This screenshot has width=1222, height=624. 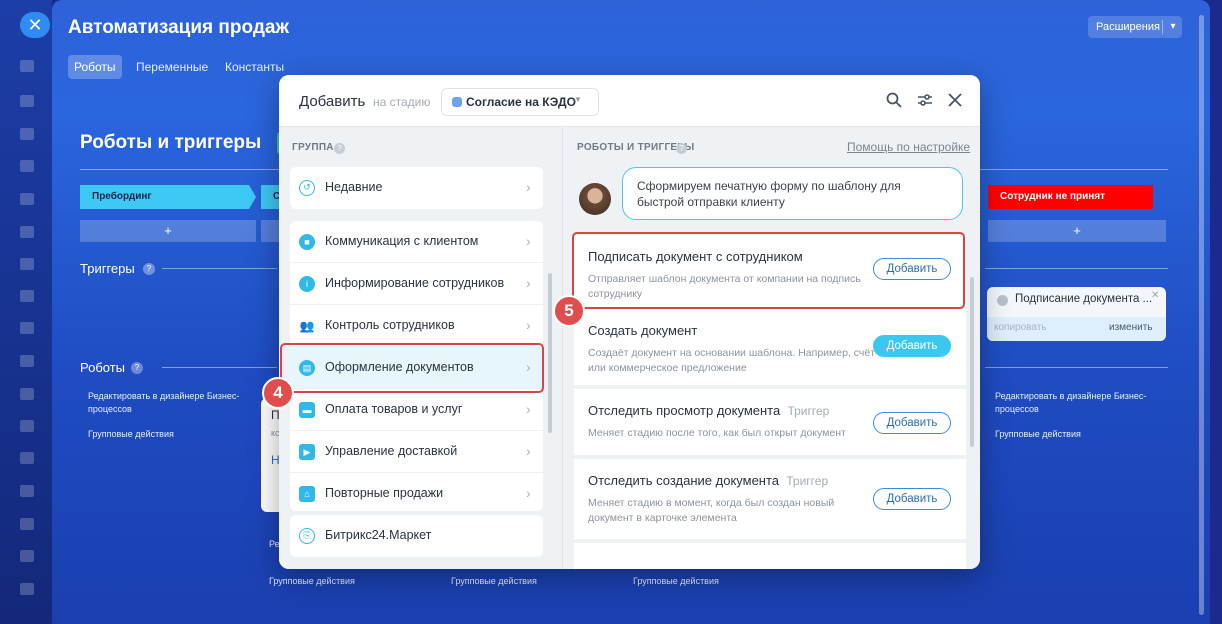 I want to click on info-icon: i, so click(x=307, y=284).